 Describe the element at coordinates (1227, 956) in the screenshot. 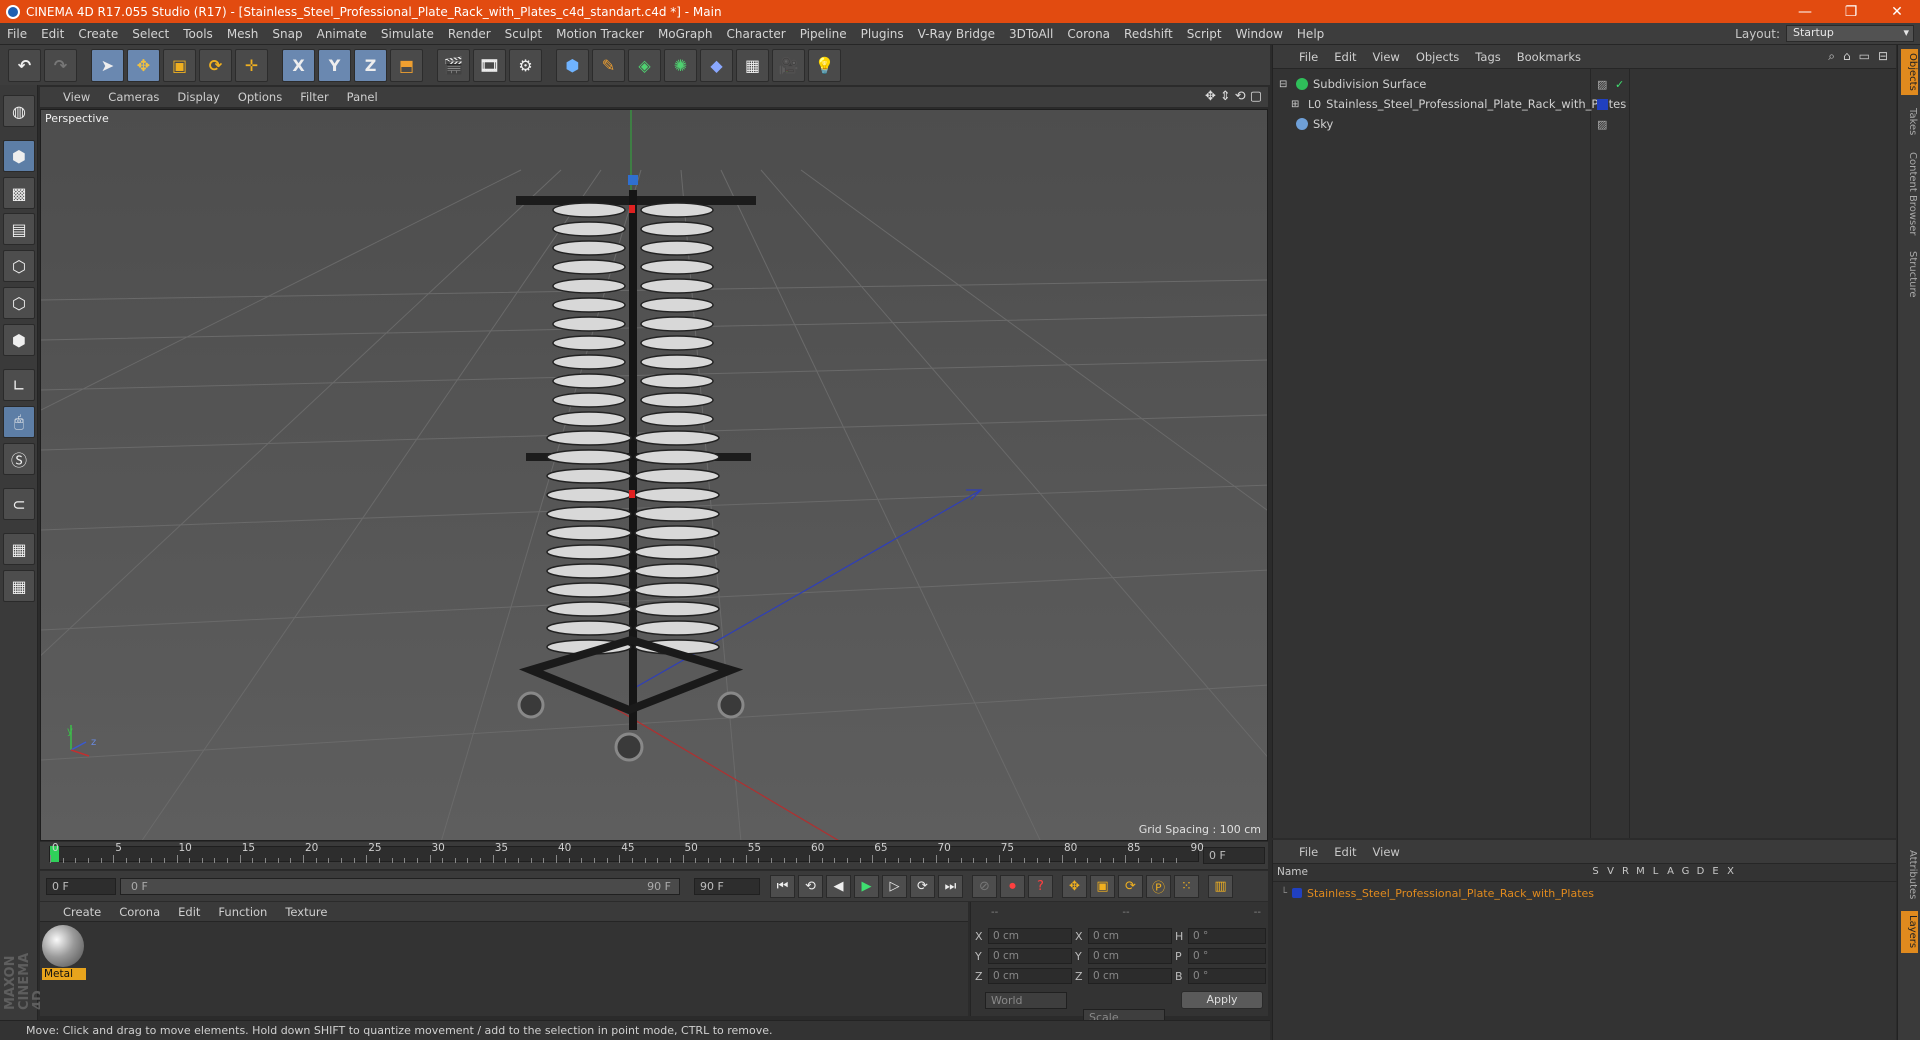

I see `rotation-p-field: 0 °` at that location.